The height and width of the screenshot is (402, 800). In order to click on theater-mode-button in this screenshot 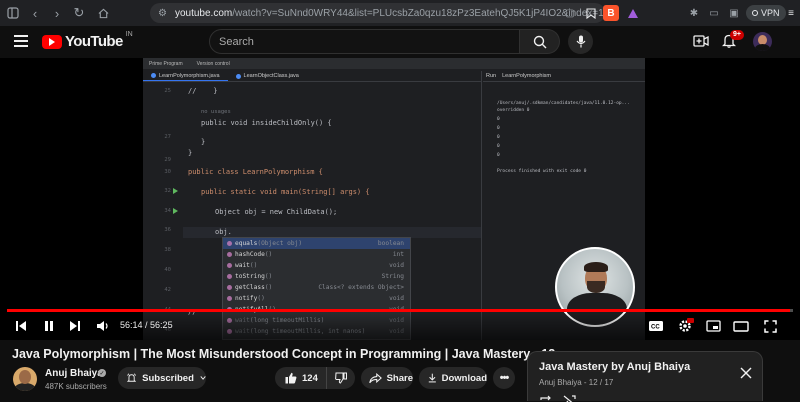, I will do `click(741, 326)`.